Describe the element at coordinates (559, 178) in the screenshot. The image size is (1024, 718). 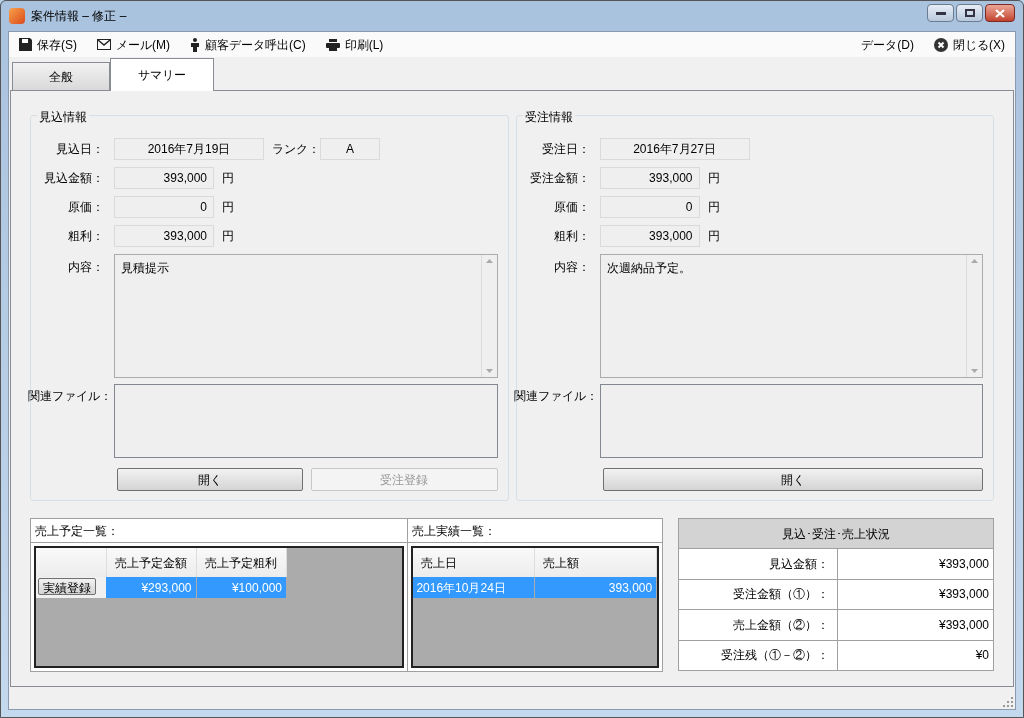
I see `field-label: 受注金額：` at that location.